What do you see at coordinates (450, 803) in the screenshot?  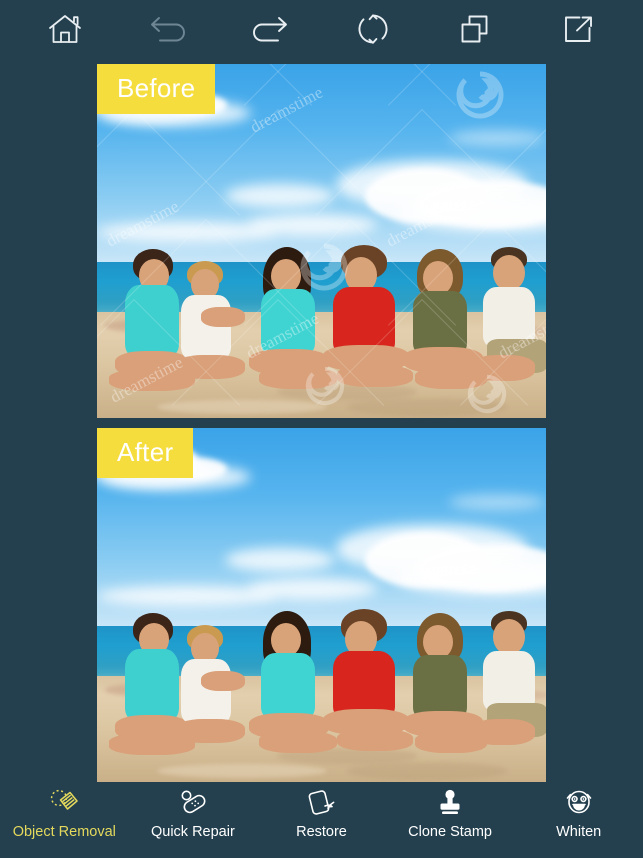 I see `clone-stamp-icon` at bounding box center [450, 803].